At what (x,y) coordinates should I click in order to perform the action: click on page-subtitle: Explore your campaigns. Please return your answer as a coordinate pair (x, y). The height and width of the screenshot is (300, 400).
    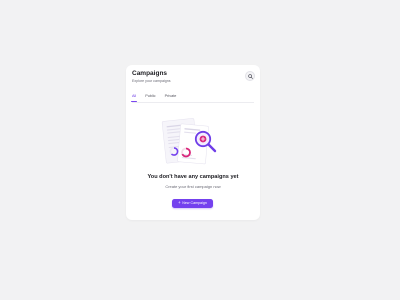
    Looking at the image, I should click on (151, 80).